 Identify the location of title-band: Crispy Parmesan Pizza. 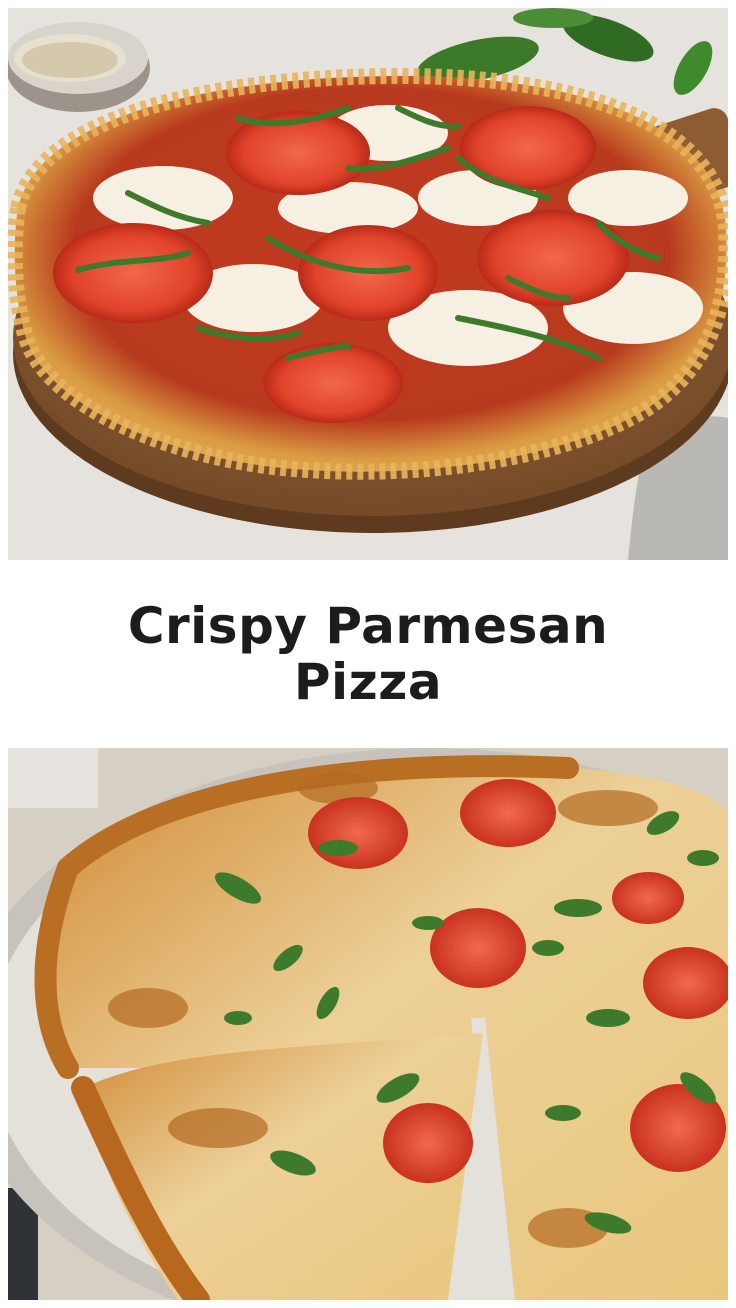
(368, 654).